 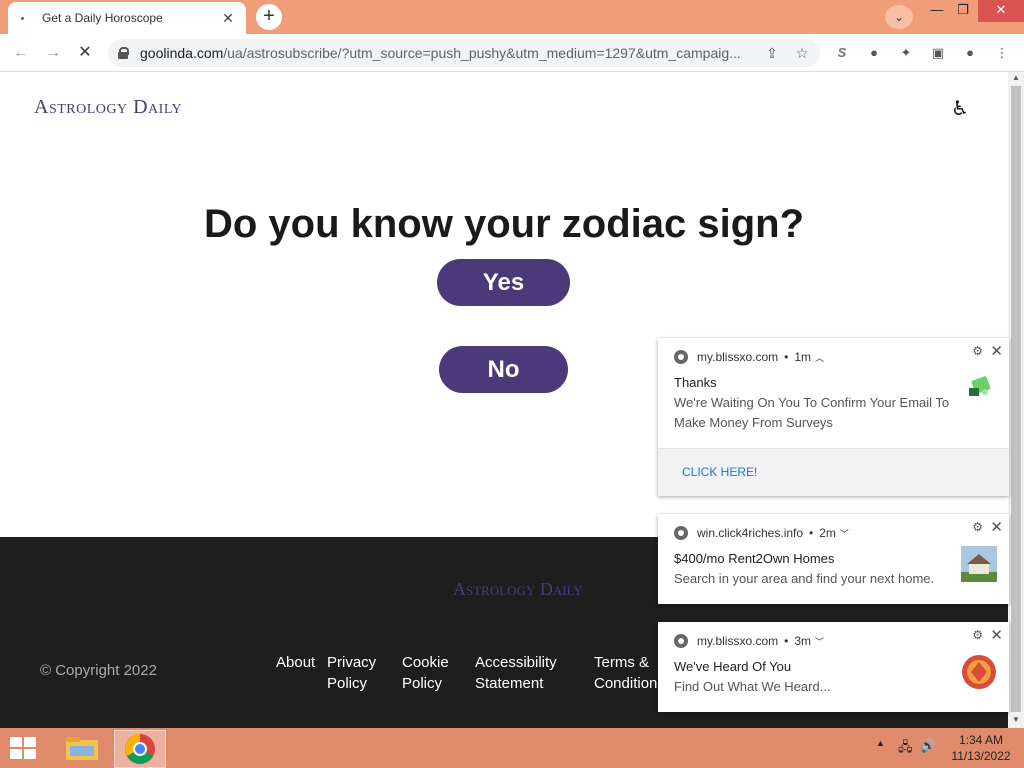 What do you see at coordinates (504, 111) in the screenshot?
I see `site-header: Astrology Daily ♿` at bounding box center [504, 111].